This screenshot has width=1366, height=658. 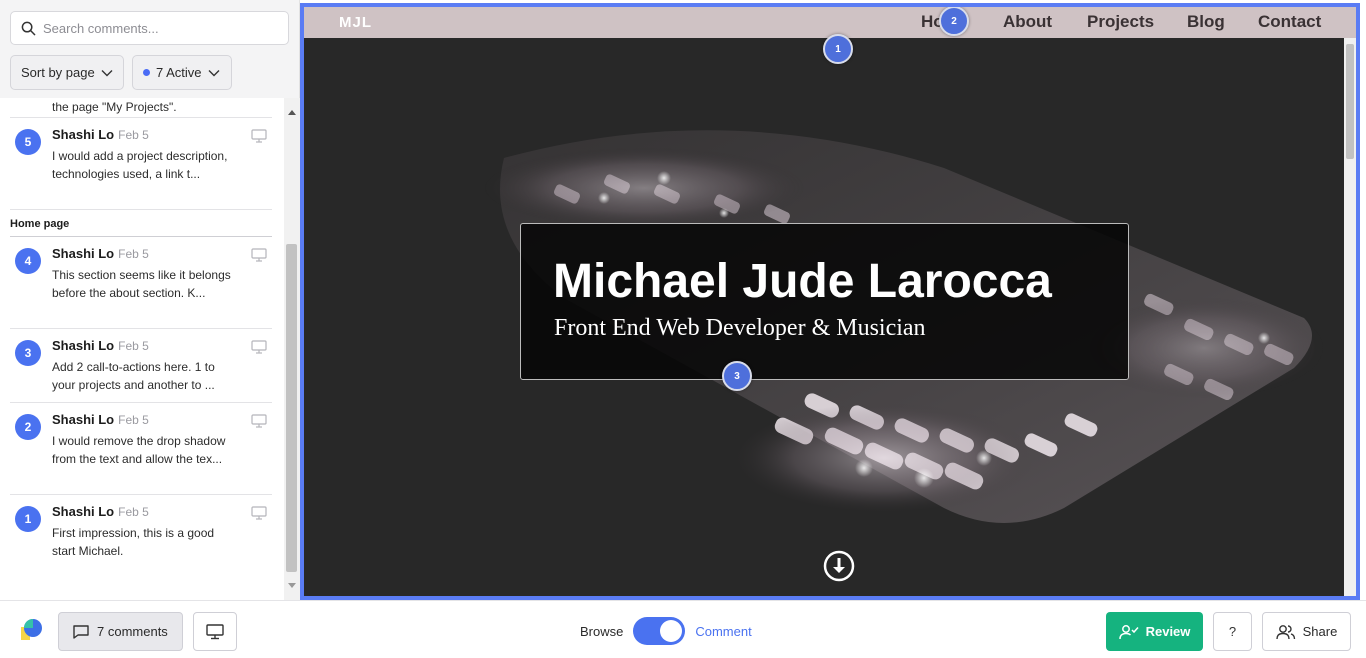 What do you see at coordinates (1232, 631) in the screenshot?
I see `help-button: ?` at bounding box center [1232, 631].